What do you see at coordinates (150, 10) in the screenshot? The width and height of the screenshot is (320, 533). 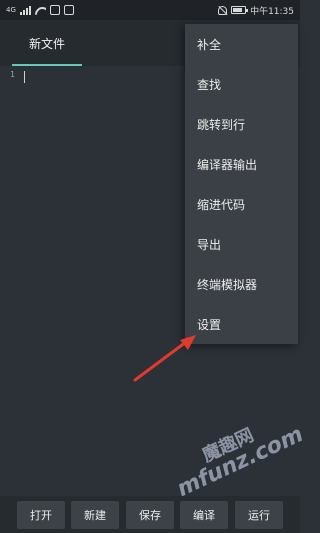 I see `status-bar: 4G 中午11:35` at bounding box center [150, 10].